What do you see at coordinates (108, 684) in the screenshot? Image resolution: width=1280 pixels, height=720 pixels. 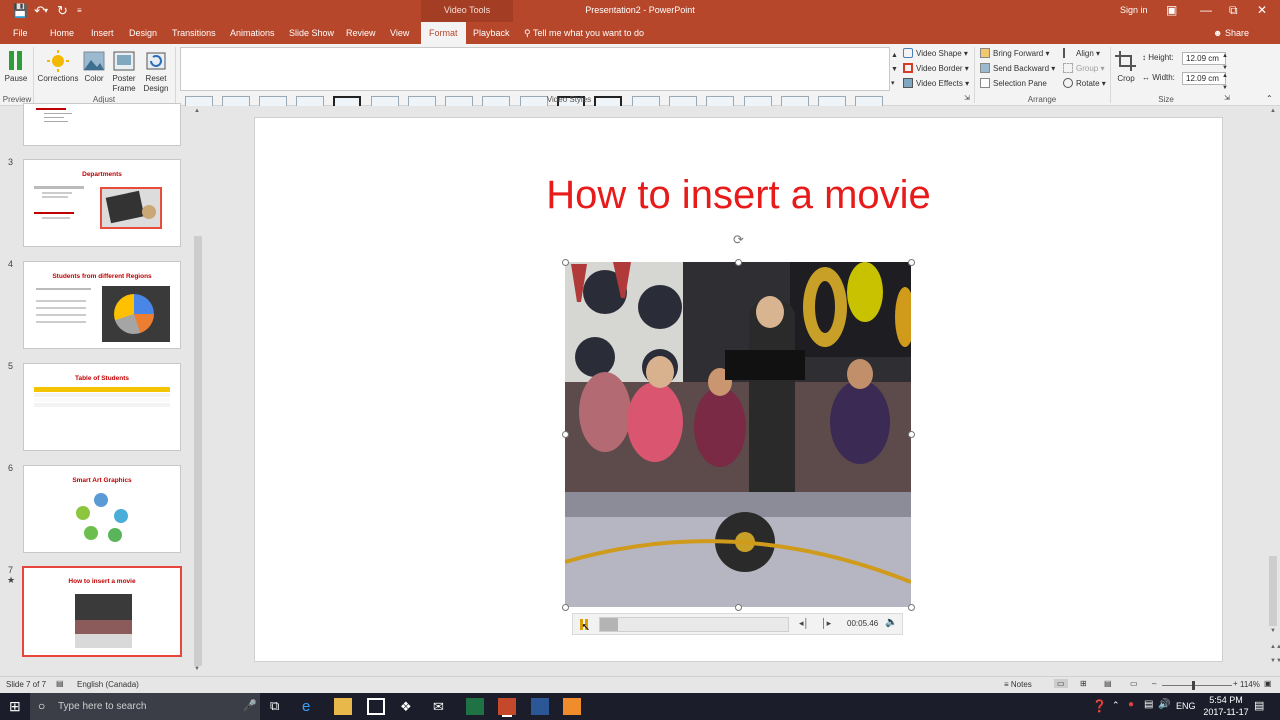 I see `language-indicator: English (Canada)` at bounding box center [108, 684].